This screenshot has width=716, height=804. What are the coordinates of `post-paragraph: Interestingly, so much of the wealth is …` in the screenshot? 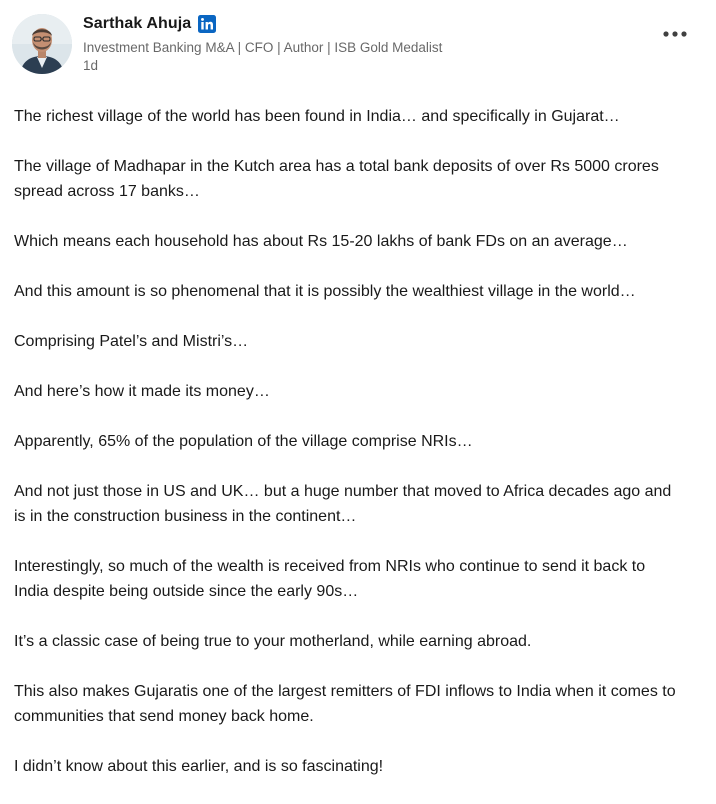 It's located at (330, 579).